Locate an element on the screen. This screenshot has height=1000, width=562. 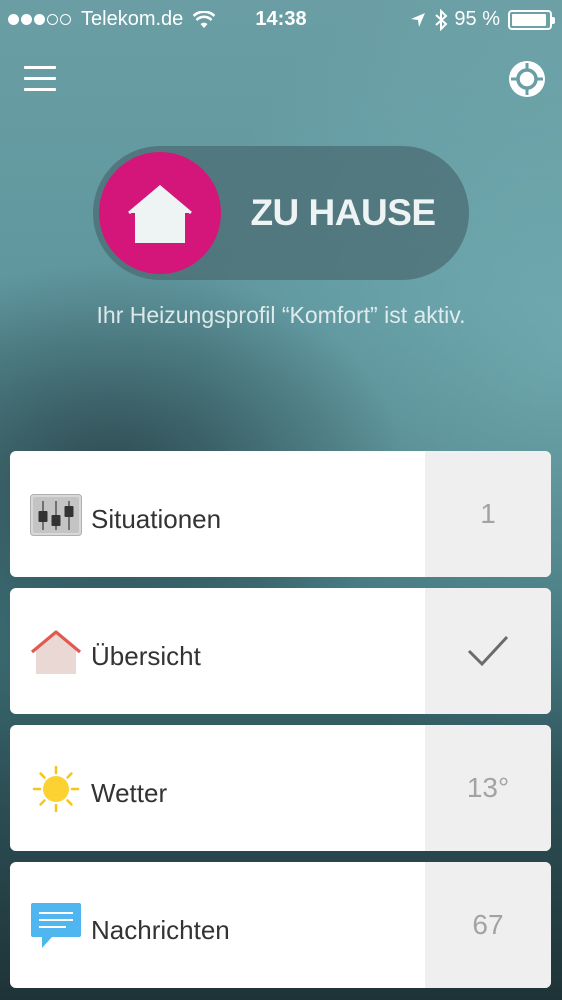
checkmark-icon is located at coordinates (488, 651).